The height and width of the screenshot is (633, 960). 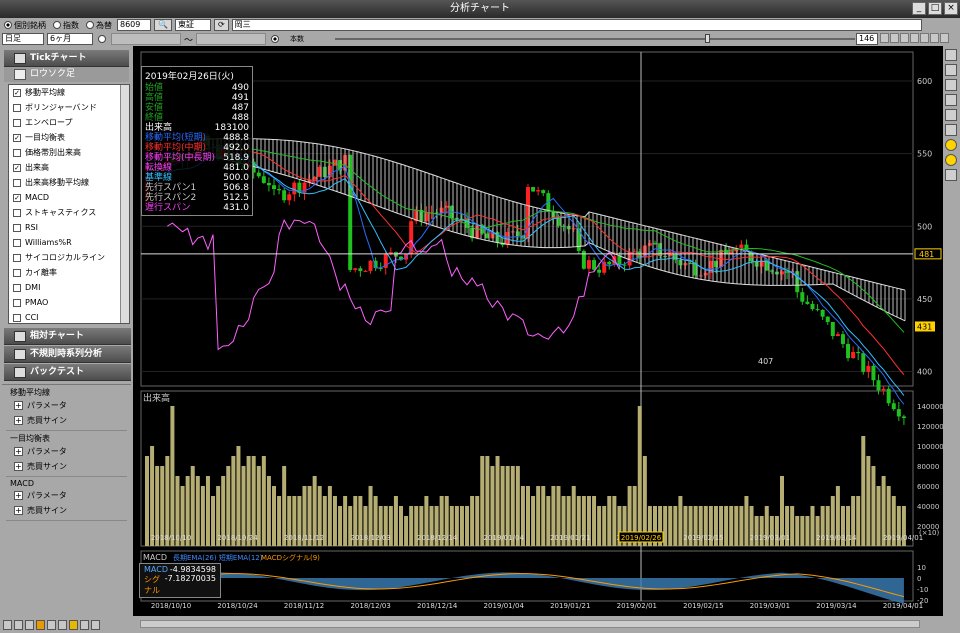 What do you see at coordinates (197, 108) in the screenshot?
I see `tooltip-row: 安値 487` at bounding box center [197, 108].